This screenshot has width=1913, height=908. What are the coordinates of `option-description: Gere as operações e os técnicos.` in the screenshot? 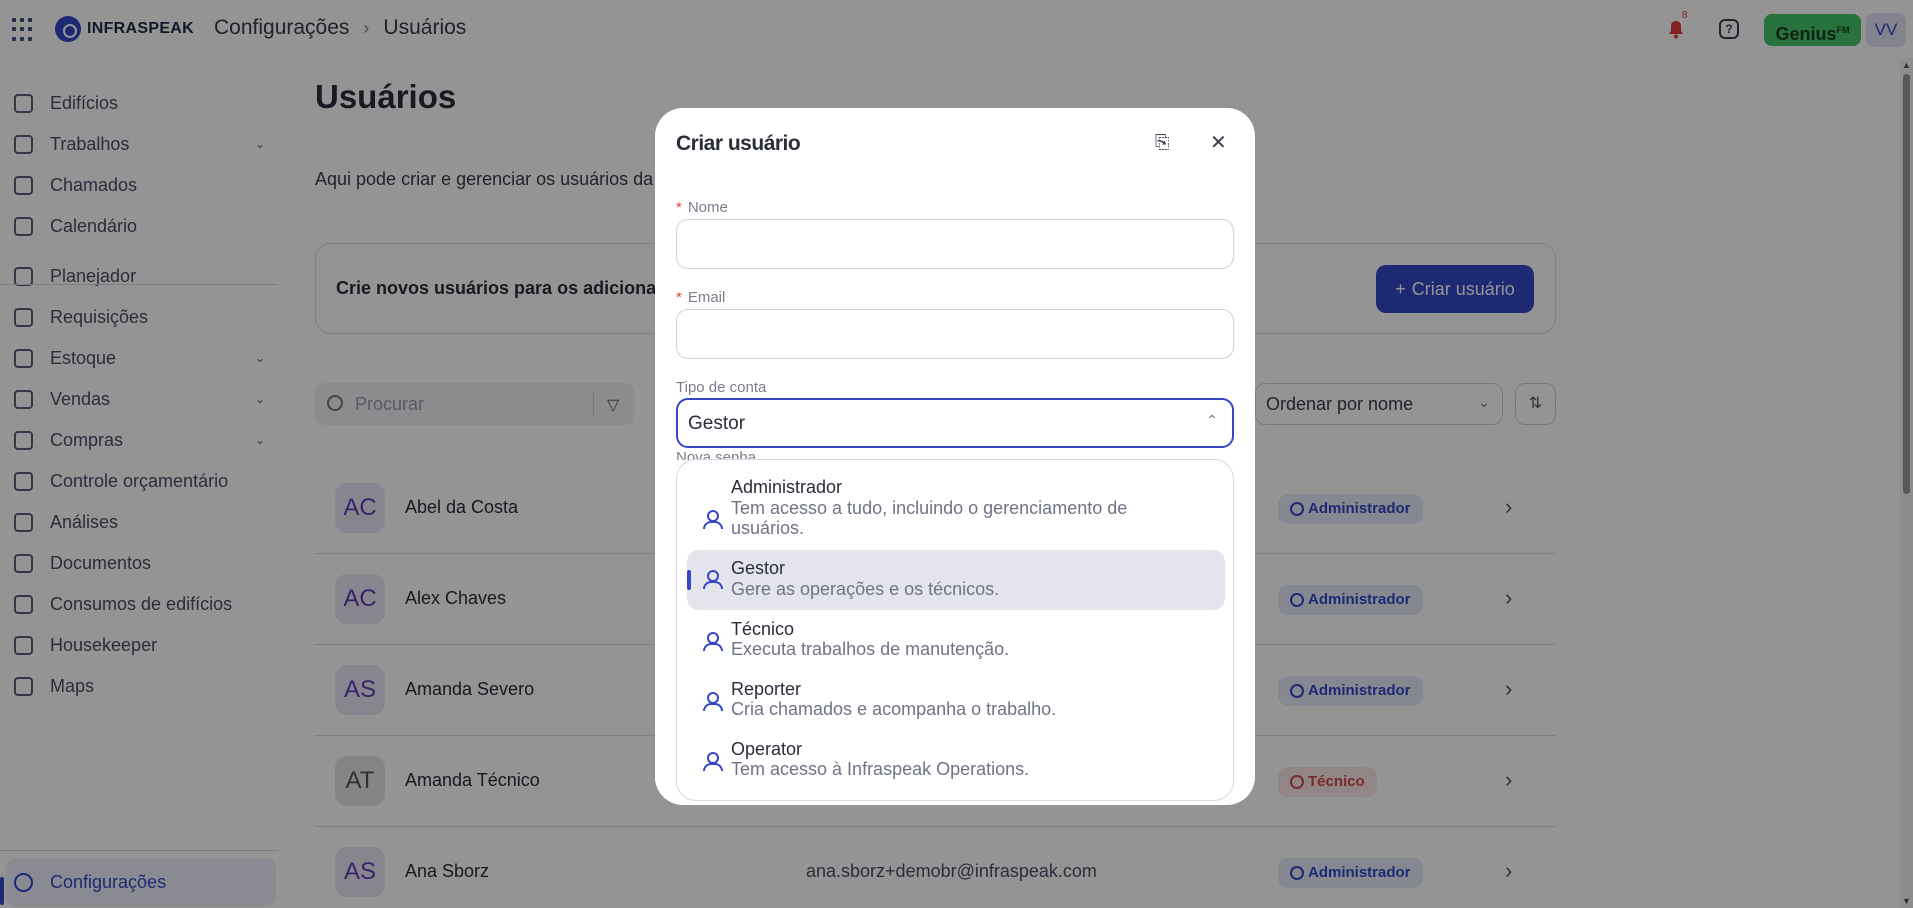 It's located at (865, 589).